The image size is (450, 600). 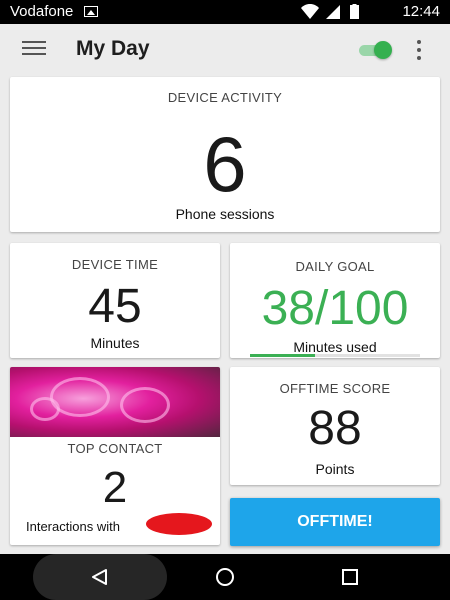 I want to click on card-caption: Phone sessions, so click(x=225, y=214).